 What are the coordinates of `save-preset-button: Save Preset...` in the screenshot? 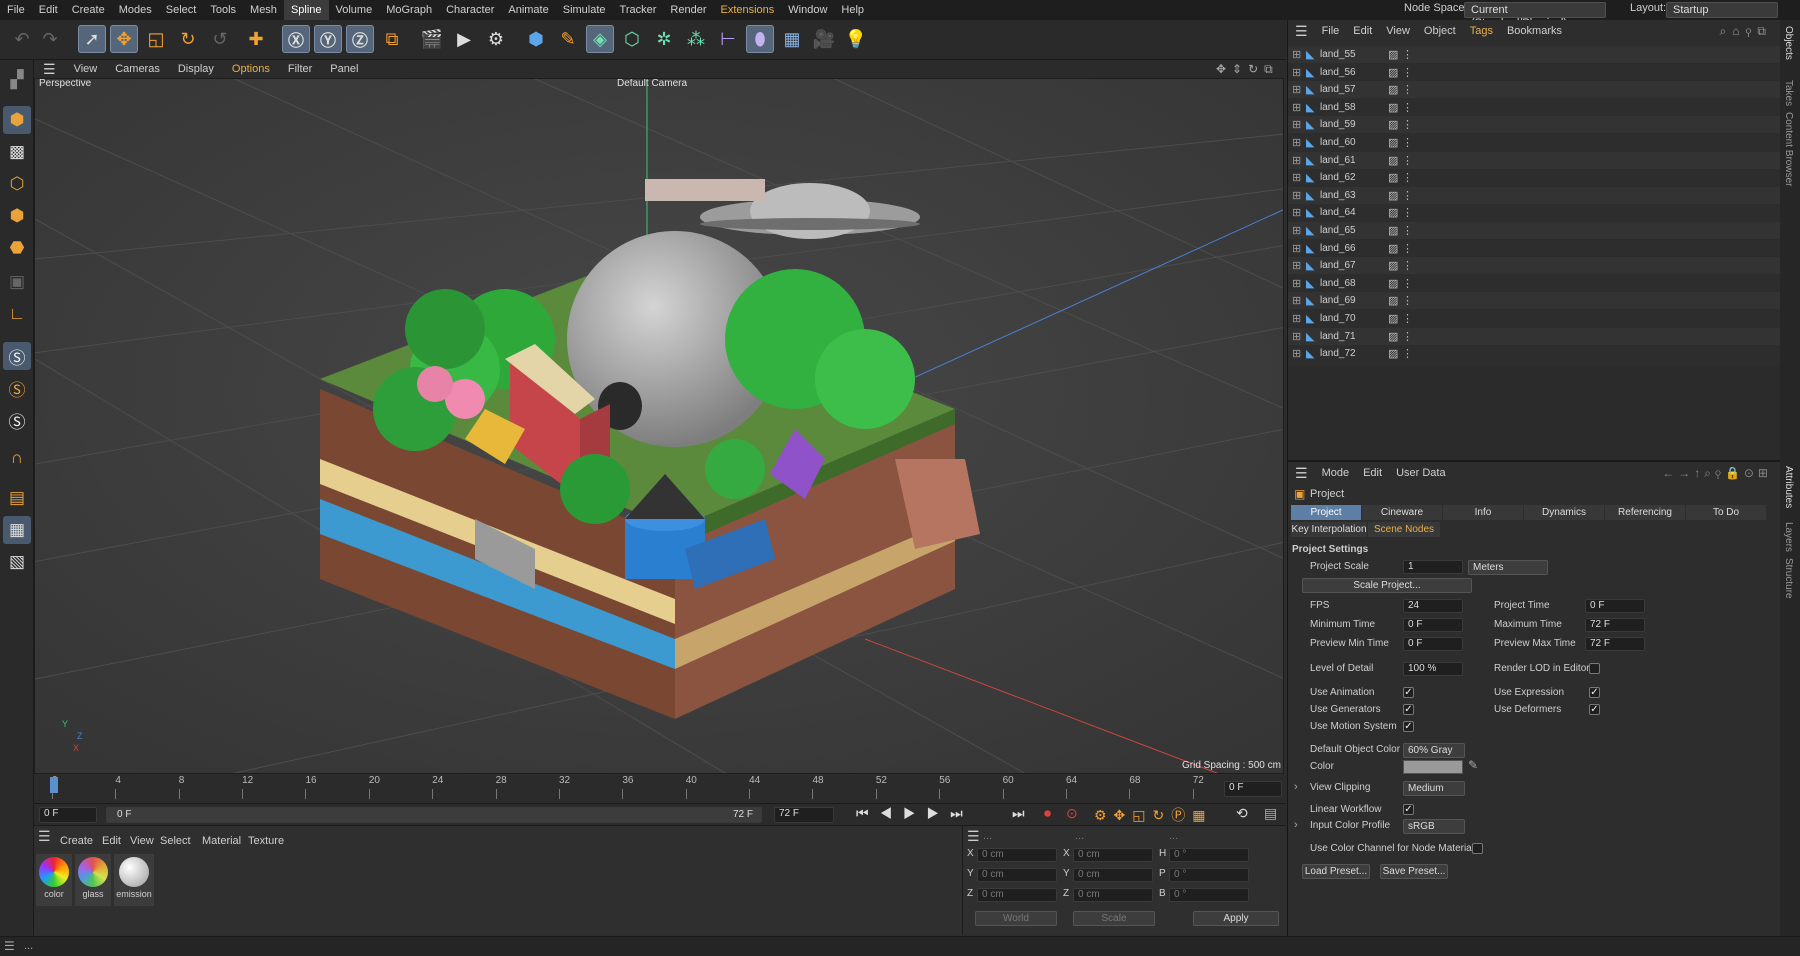 It's located at (1414, 871).